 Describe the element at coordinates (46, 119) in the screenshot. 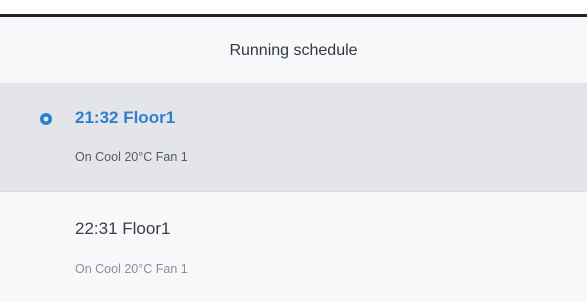

I see `current-schedule-indicator-icon` at that location.